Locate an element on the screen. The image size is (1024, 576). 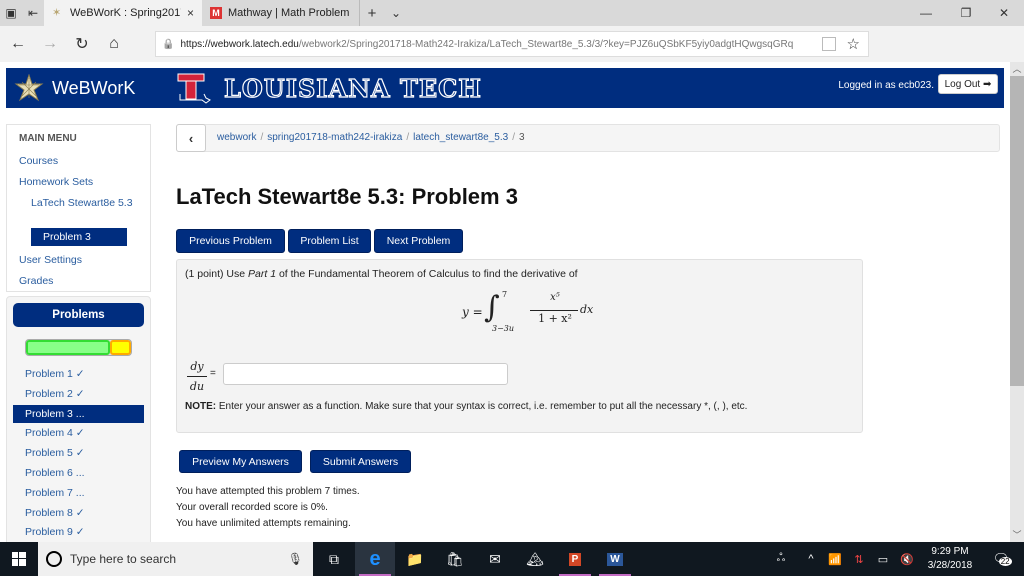
problems-panel-title: Problems is located at coordinates (78, 315).